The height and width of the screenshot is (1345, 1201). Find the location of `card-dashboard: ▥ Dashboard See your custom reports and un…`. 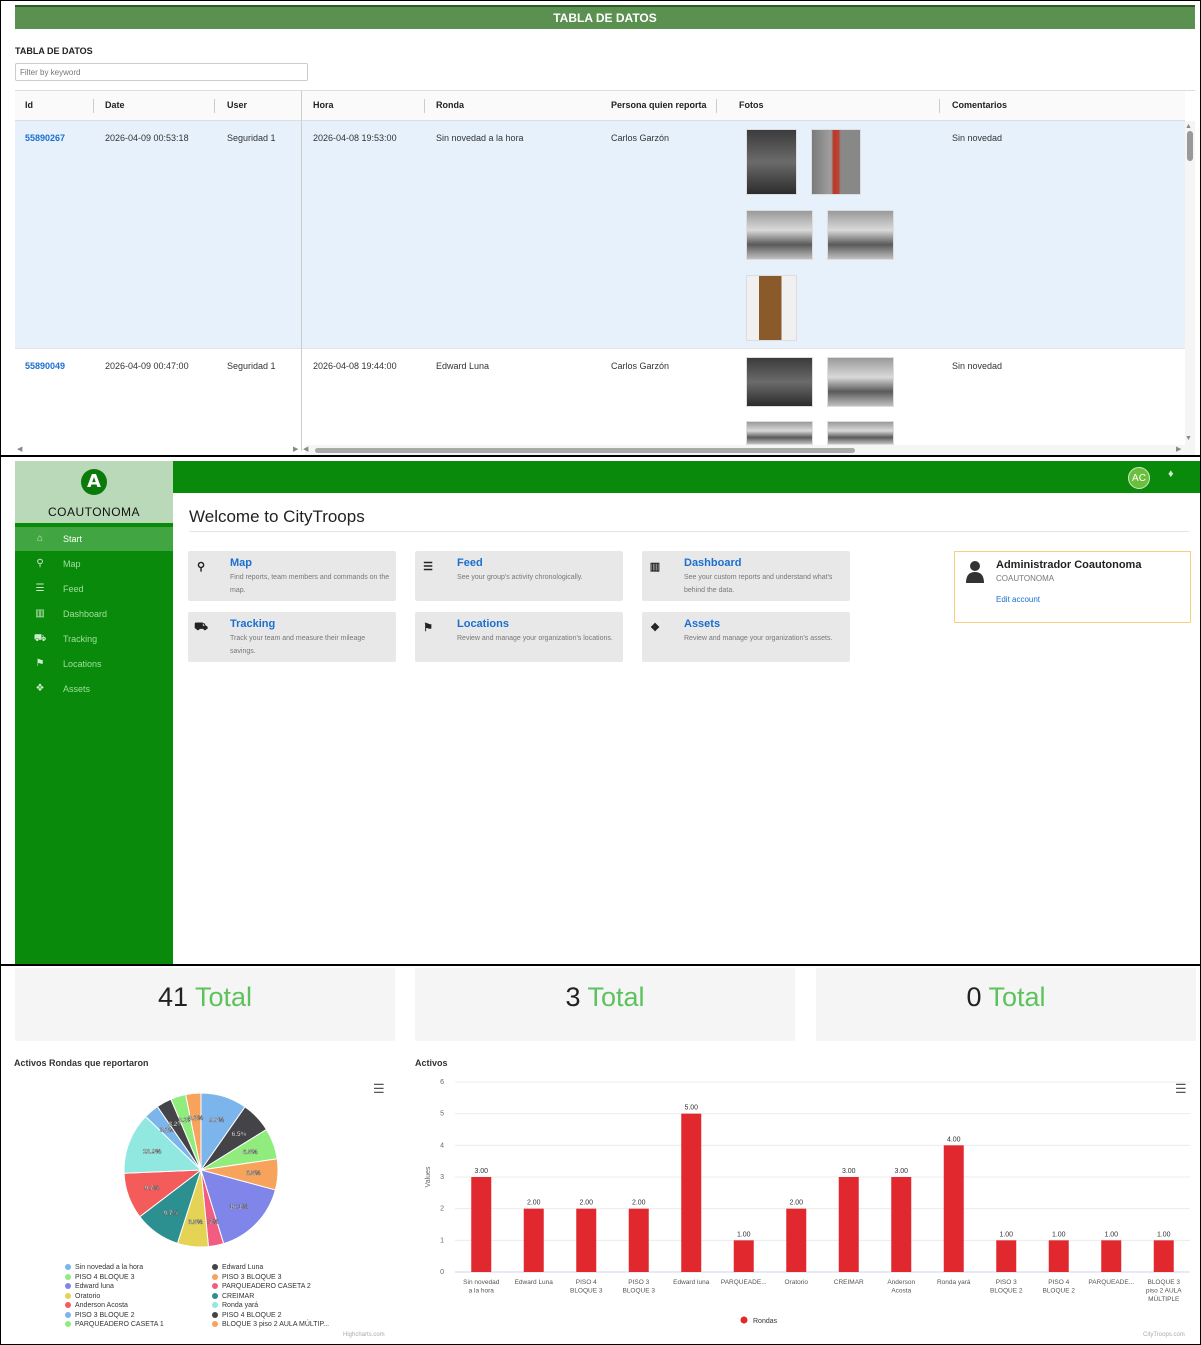

card-dashboard: ▥ Dashboard See your custom reports and un… is located at coordinates (746, 576).